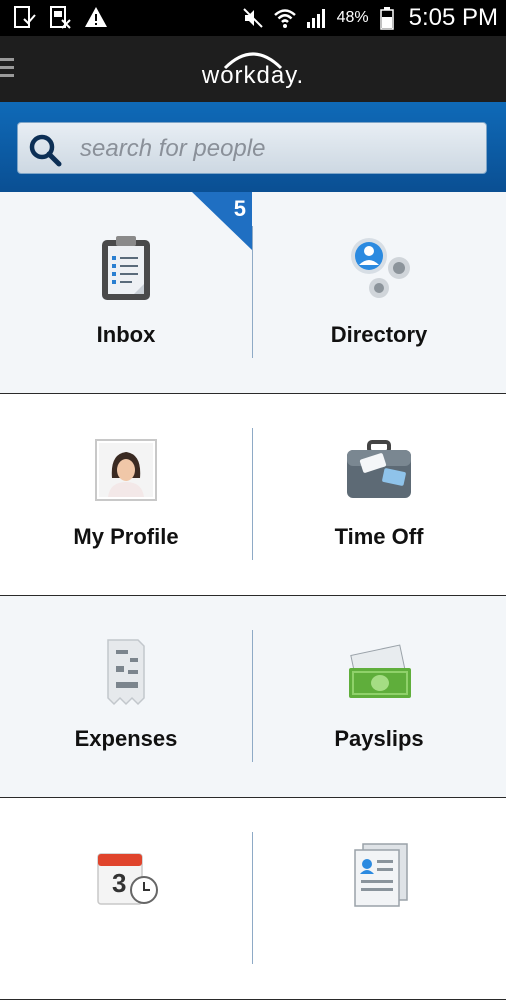 This screenshot has height=1000, width=506. I want to click on notification-icons, so click(60, 17).